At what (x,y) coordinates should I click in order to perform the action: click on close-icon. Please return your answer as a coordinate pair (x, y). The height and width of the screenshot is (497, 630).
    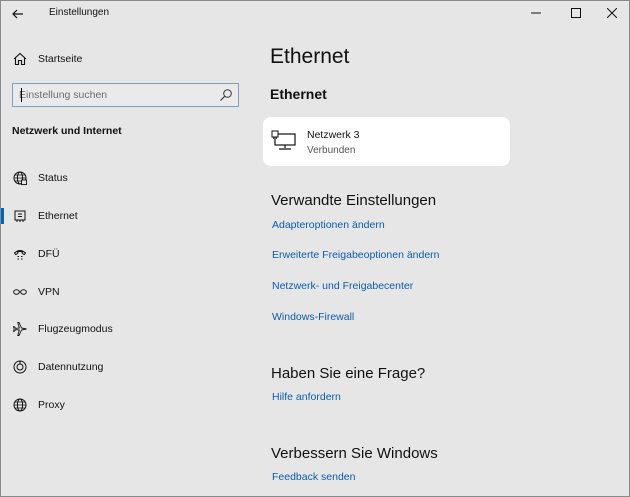
    Looking at the image, I should click on (612, 13).